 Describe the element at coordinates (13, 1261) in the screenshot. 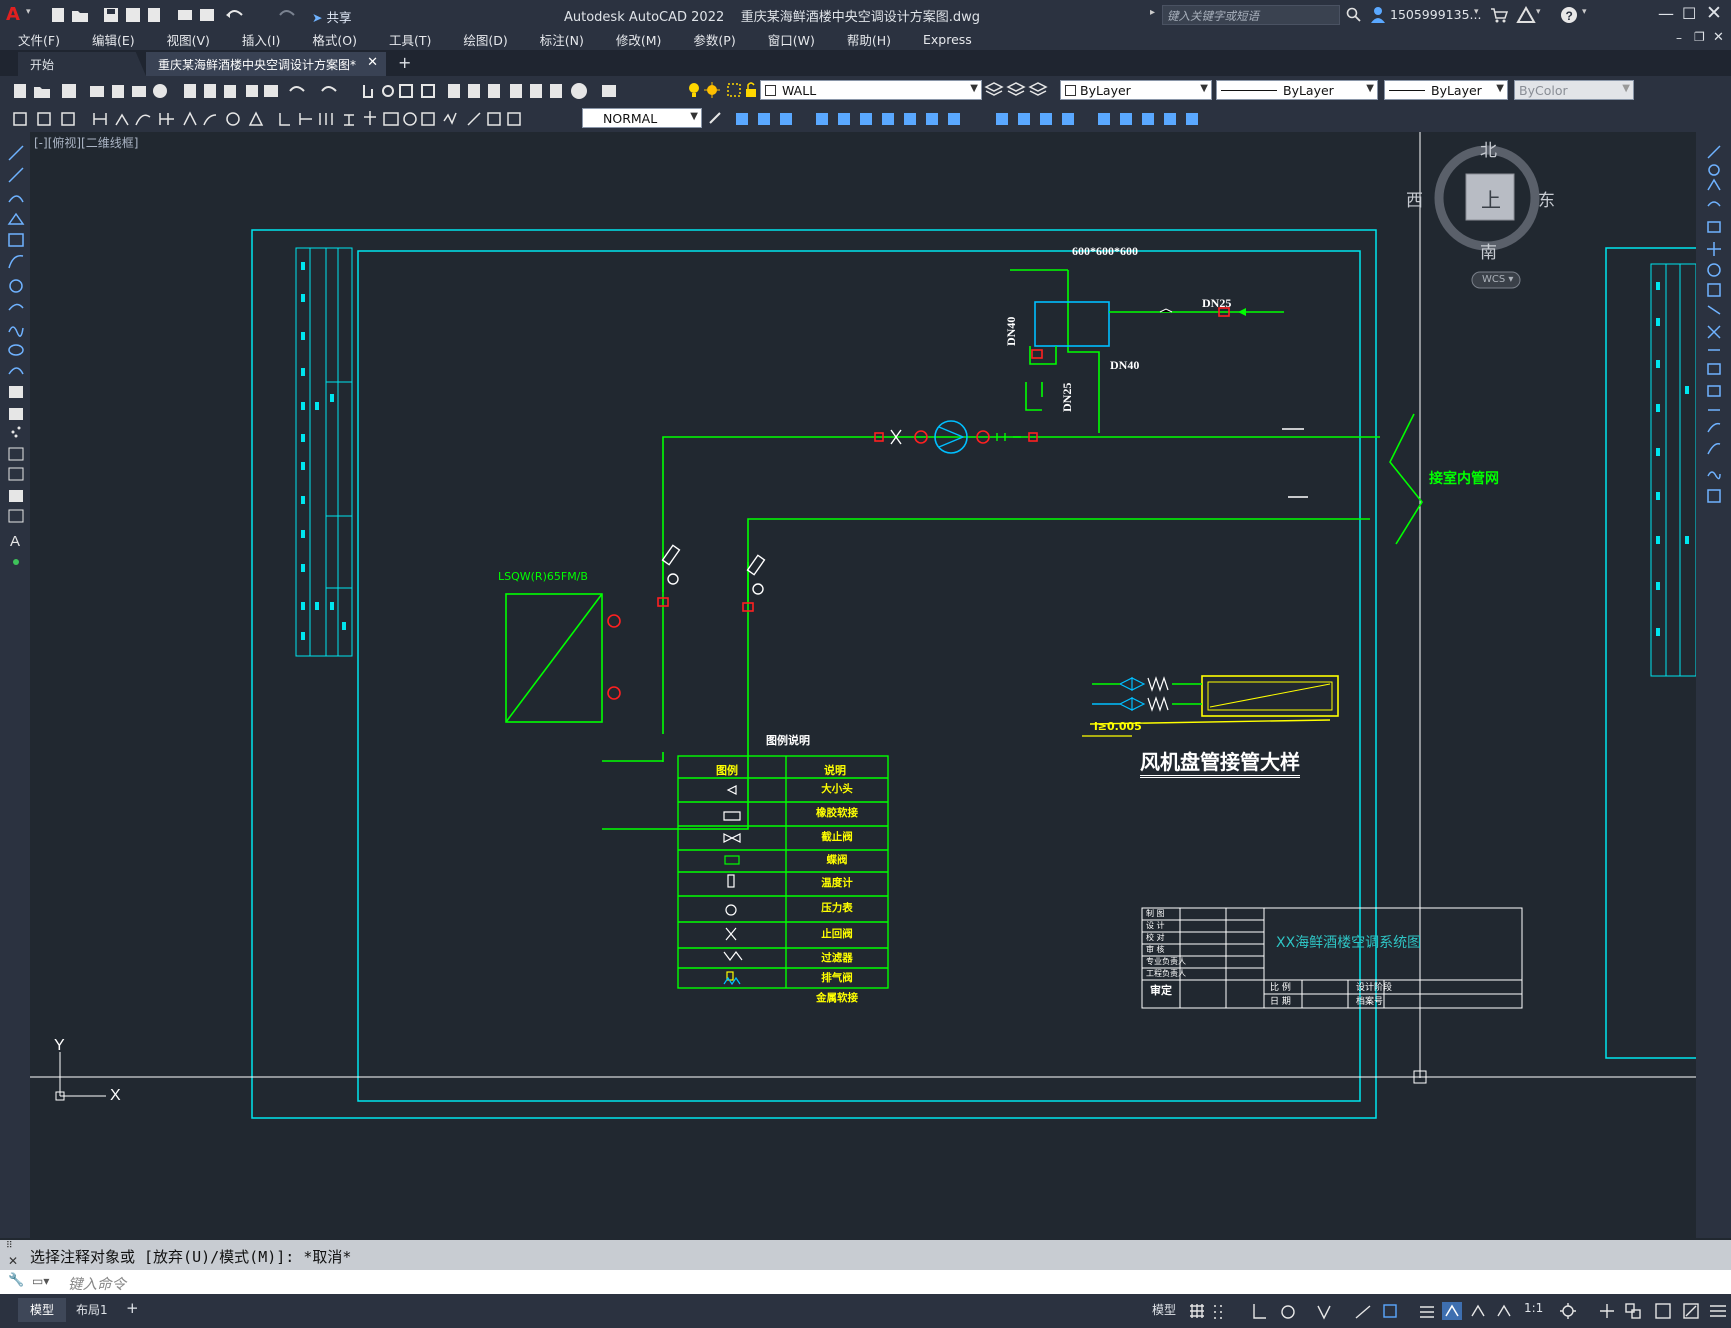

I see `cmd-close-icon: ✕` at that location.